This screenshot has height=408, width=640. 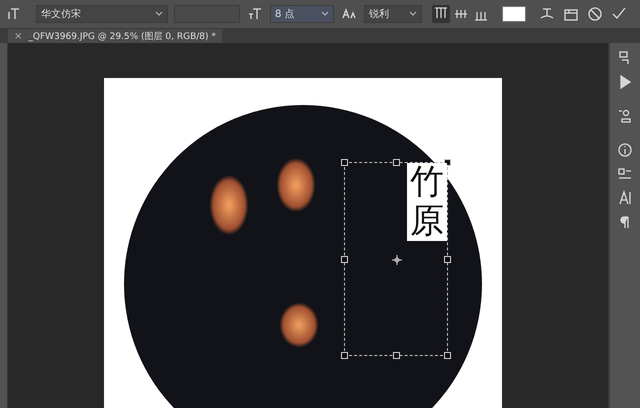 What do you see at coordinates (393, 14) in the screenshot?
I see `anti-alias-dropdown: 锐利` at bounding box center [393, 14].